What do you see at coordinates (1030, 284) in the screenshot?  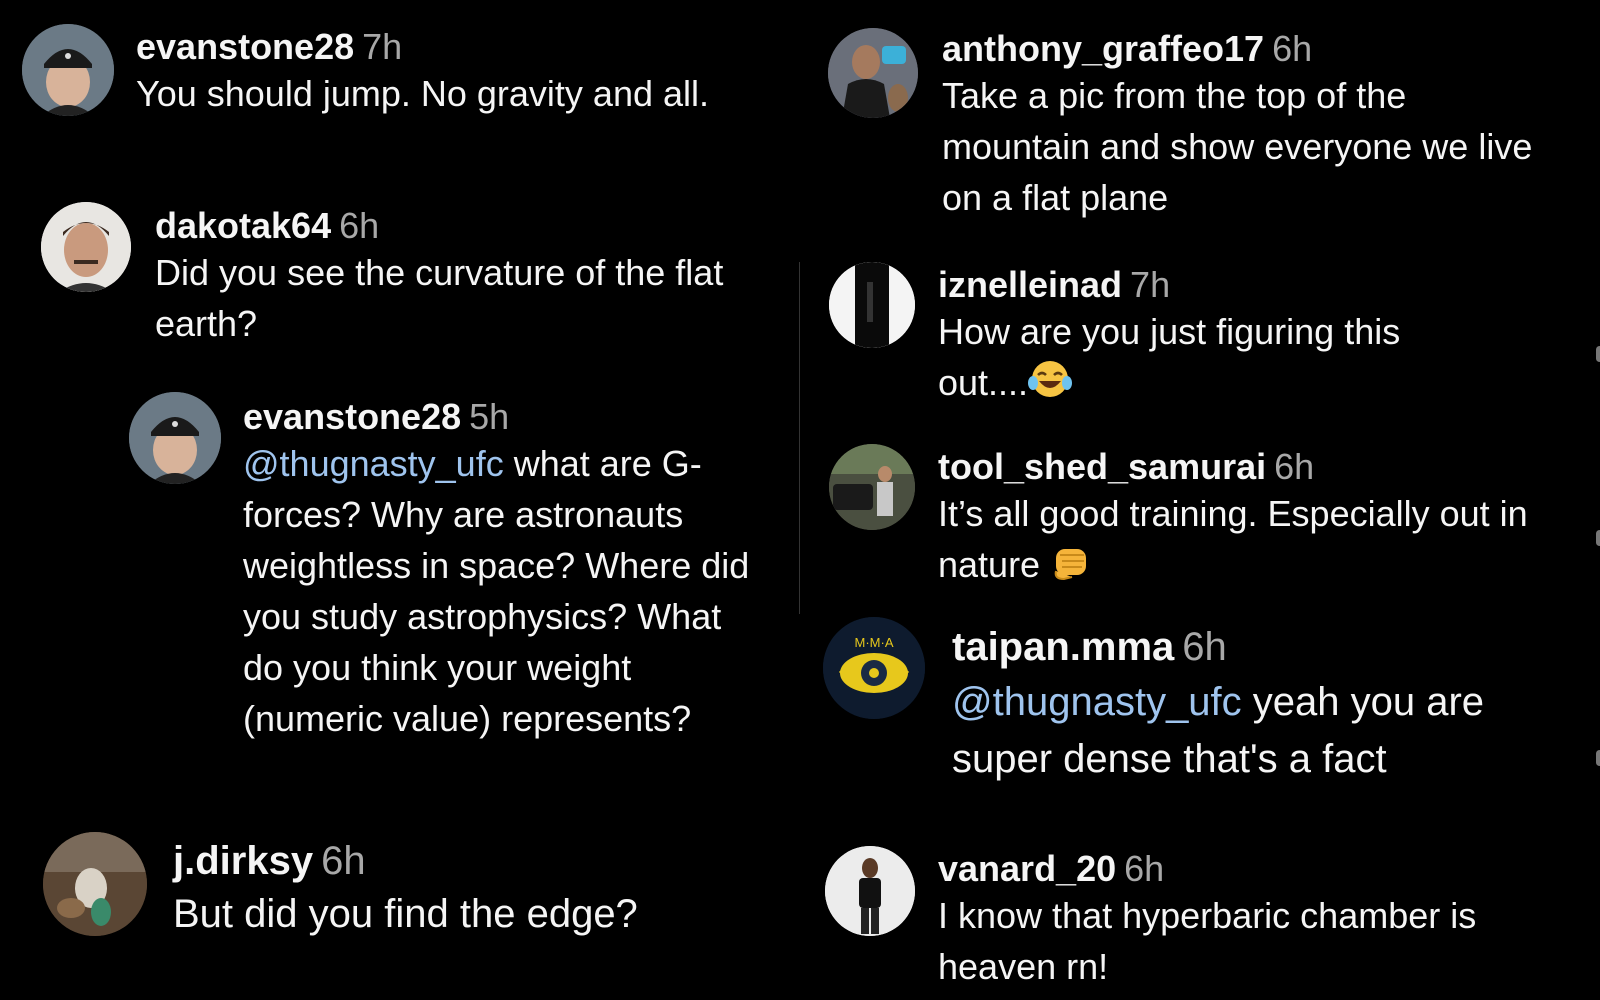 I see `comment-username: iznelleinad` at bounding box center [1030, 284].